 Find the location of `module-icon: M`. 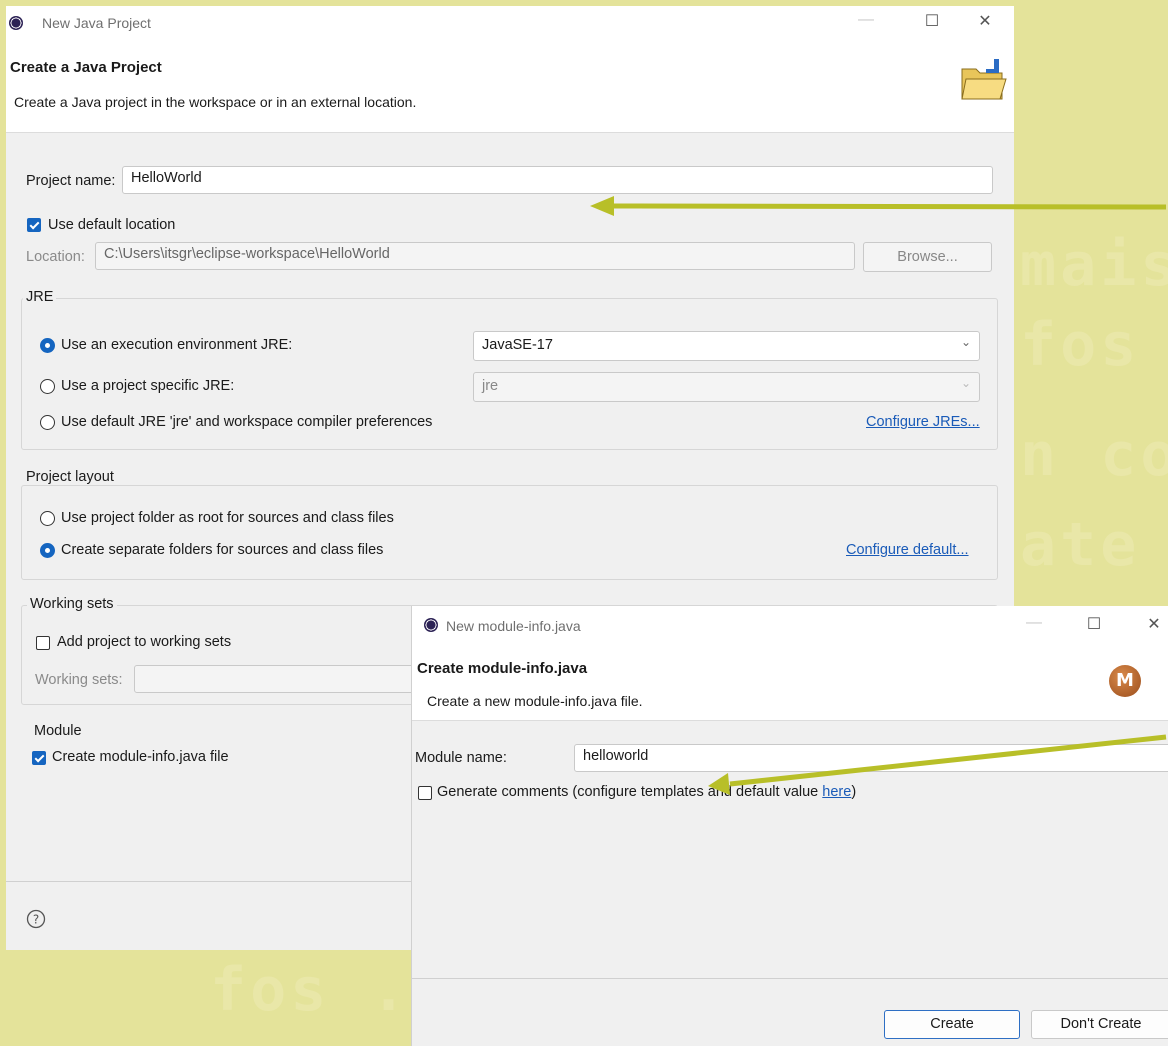

module-icon: M is located at coordinates (1125, 681).